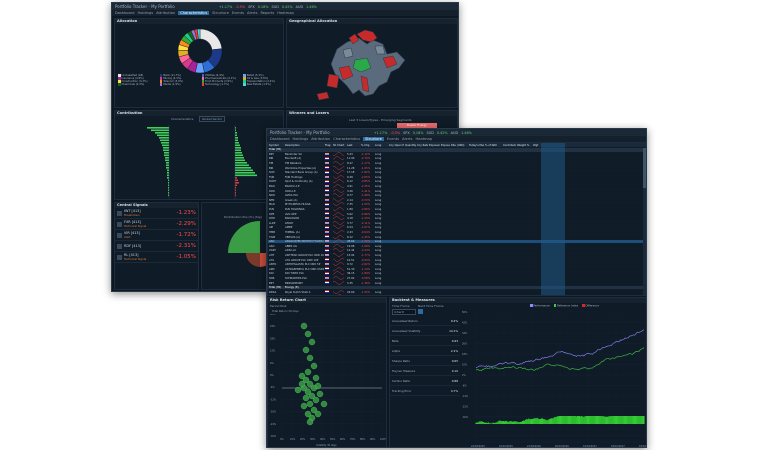 This screenshot has height=450, width=760. I want to click on signal-icon, so click(119, 246).